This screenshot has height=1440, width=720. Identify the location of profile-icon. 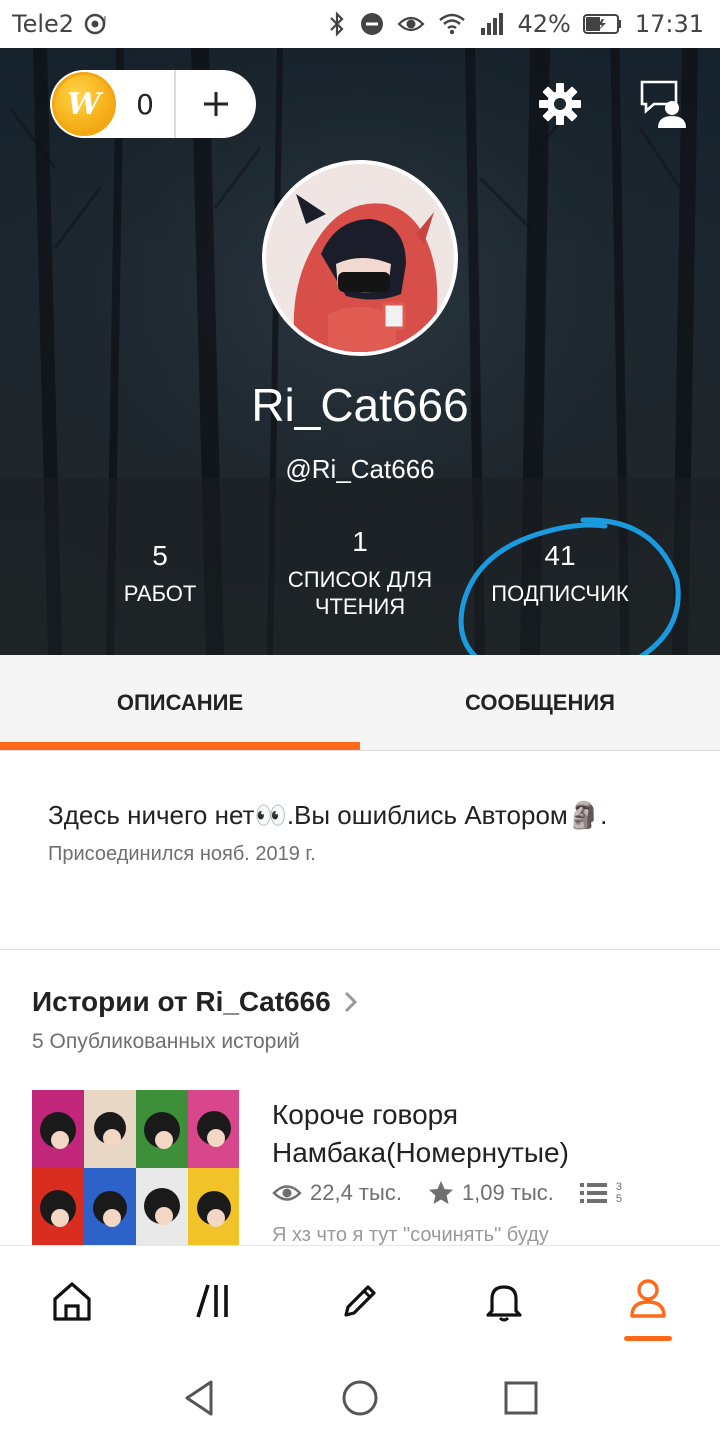
(648, 1298).